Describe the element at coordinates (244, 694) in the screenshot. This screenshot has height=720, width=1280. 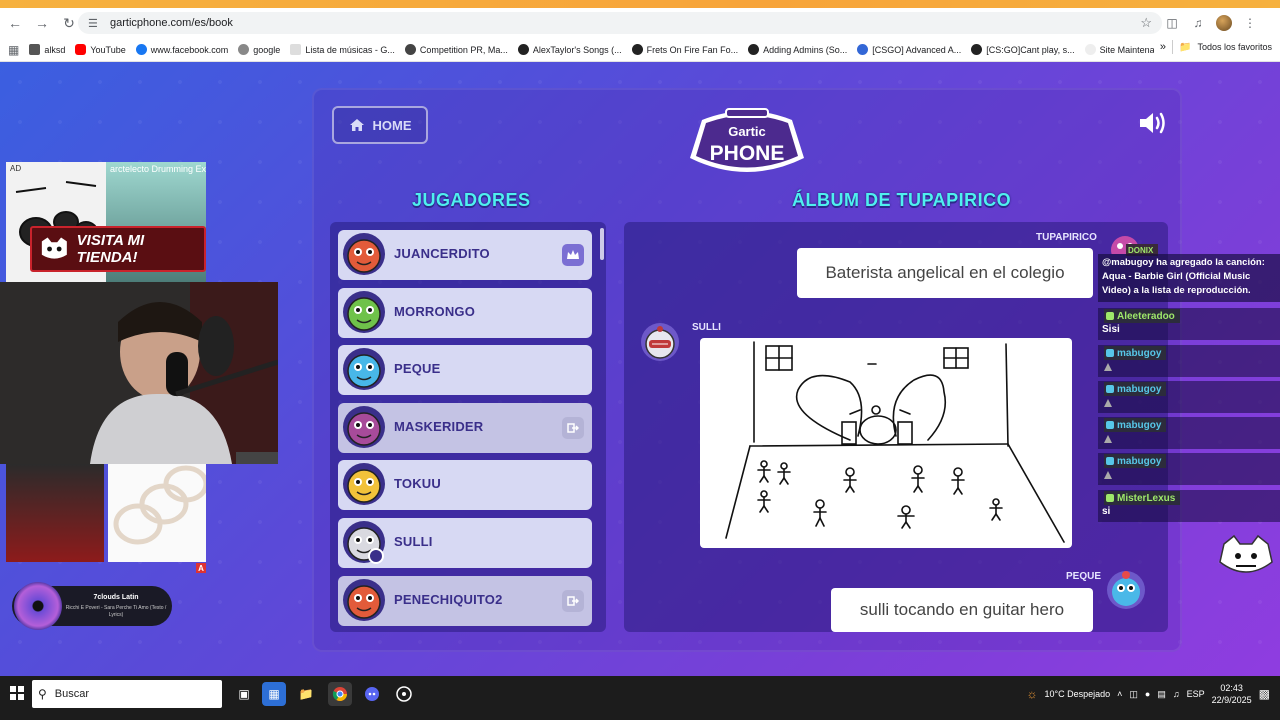
I see `task-view-icon: ▣` at that location.